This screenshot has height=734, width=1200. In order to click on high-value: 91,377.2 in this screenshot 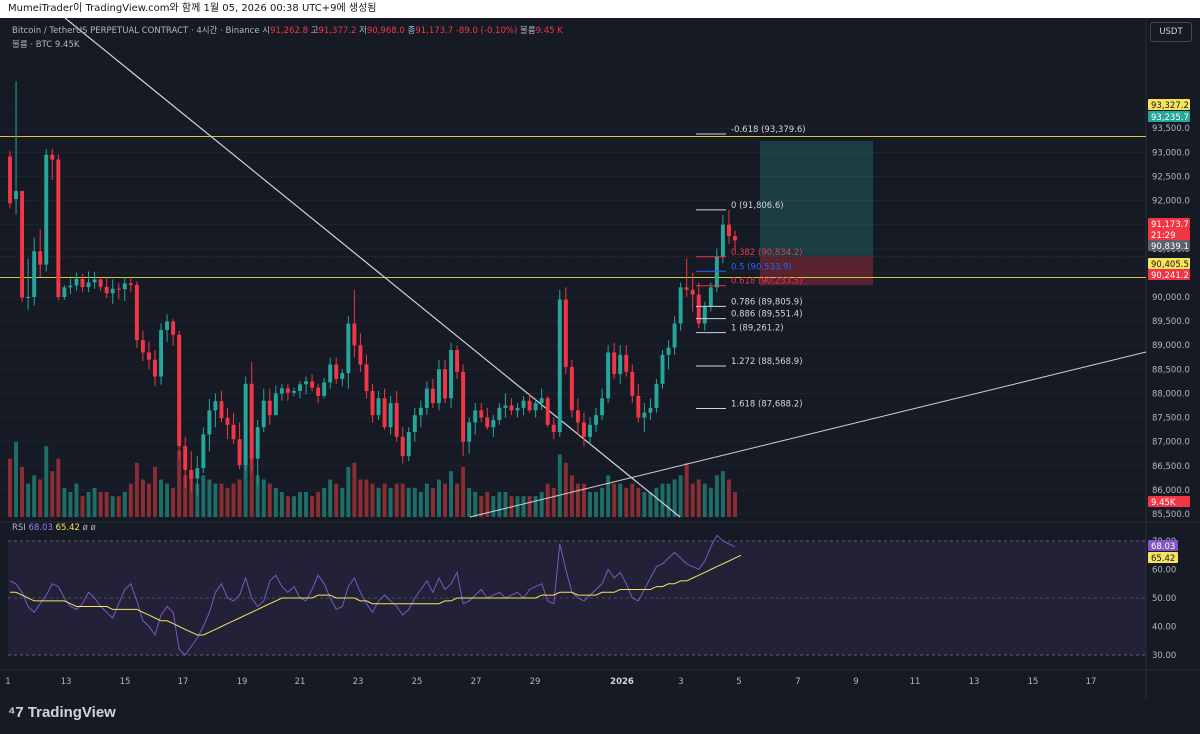, I will do `click(337, 31)`.